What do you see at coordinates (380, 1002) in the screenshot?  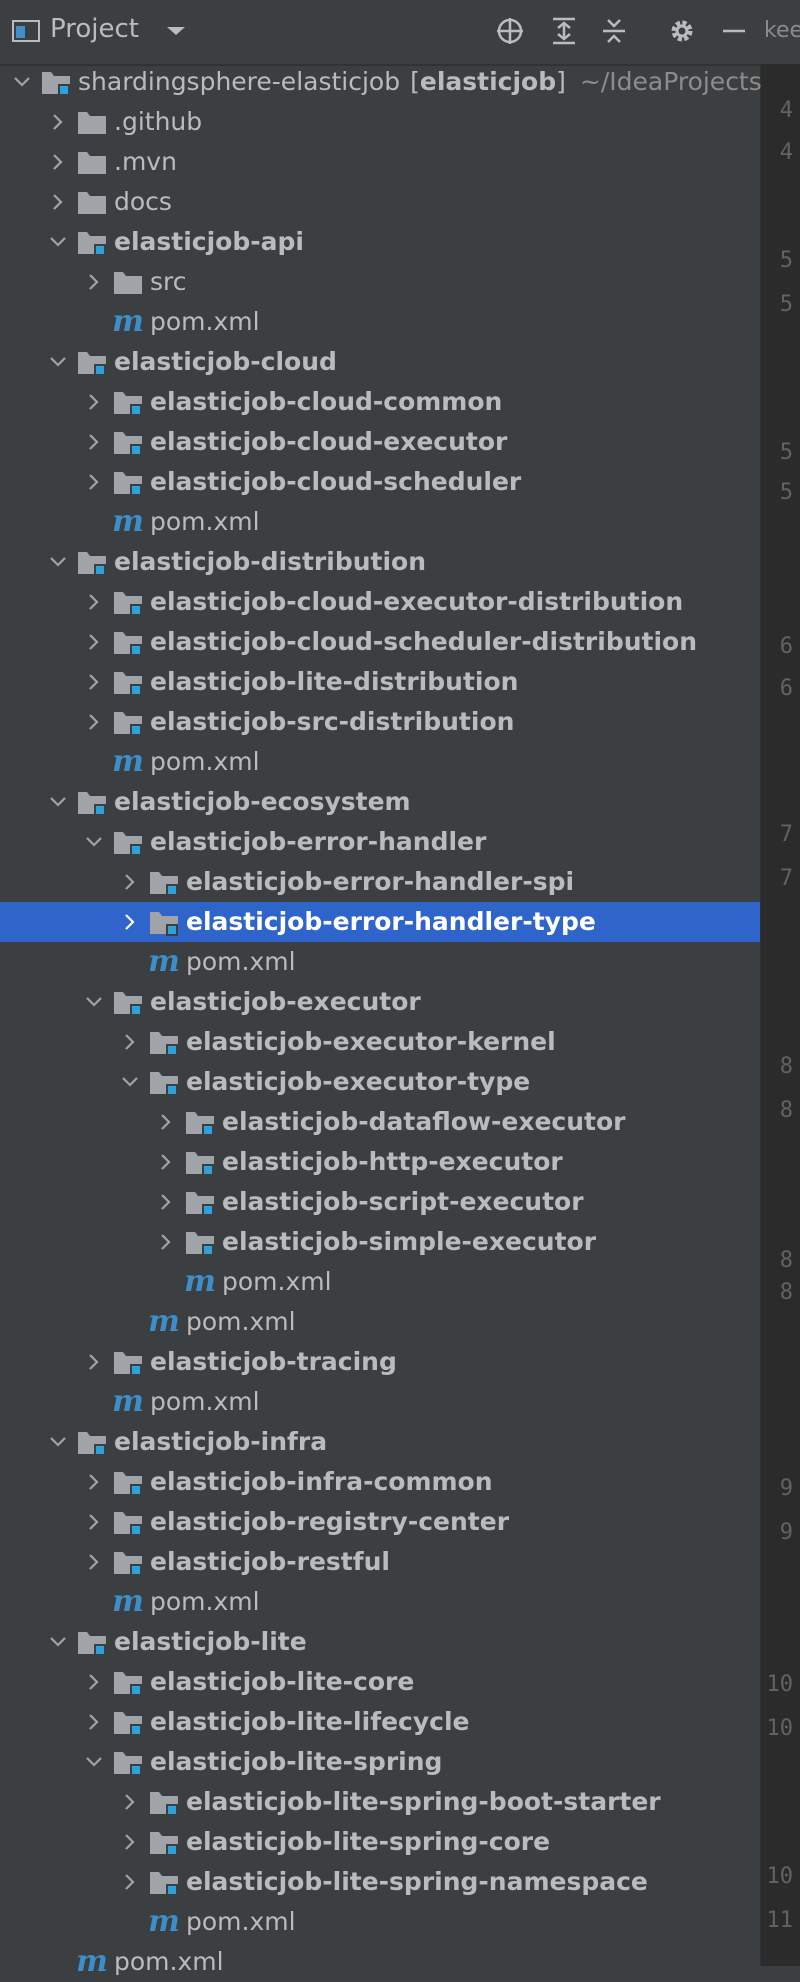 I see `tree-node-row: elasticjob-executor` at bounding box center [380, 1002].